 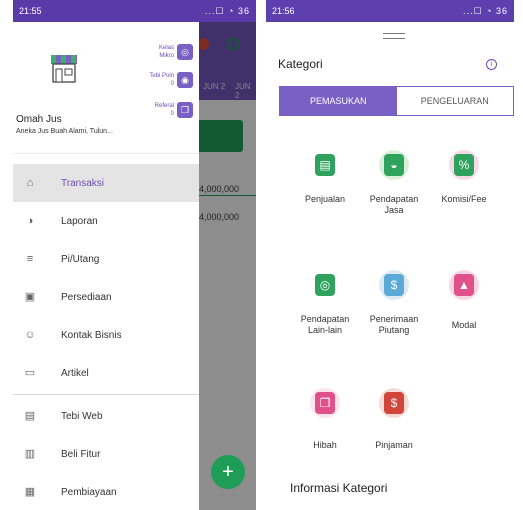 What do you see at coordinates (164, 106) in the screenshot?
I see `stat-label: Referal` at bounding box center [164, 106].